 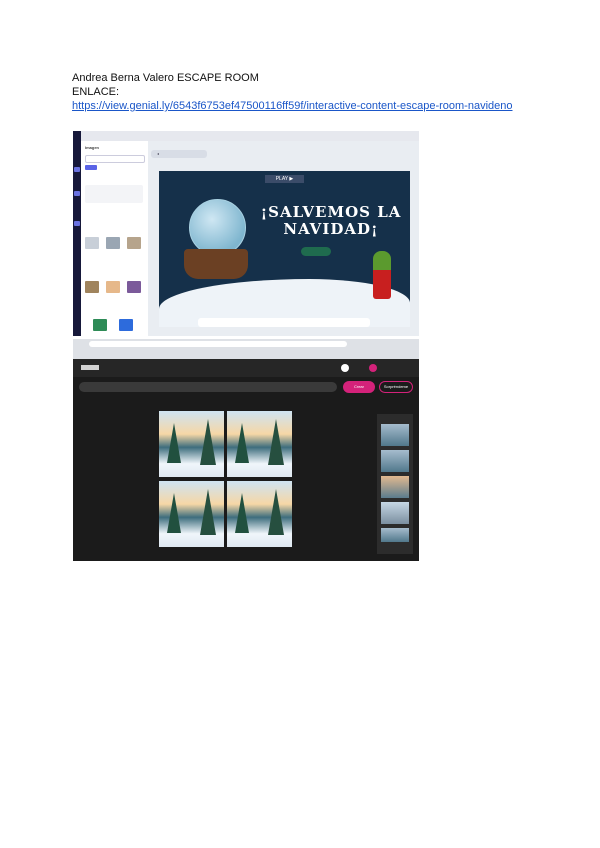 What do you see at coordinates (208, 387) in the screenshot?
I see `prompt-input` at bounding box center [208, 387].